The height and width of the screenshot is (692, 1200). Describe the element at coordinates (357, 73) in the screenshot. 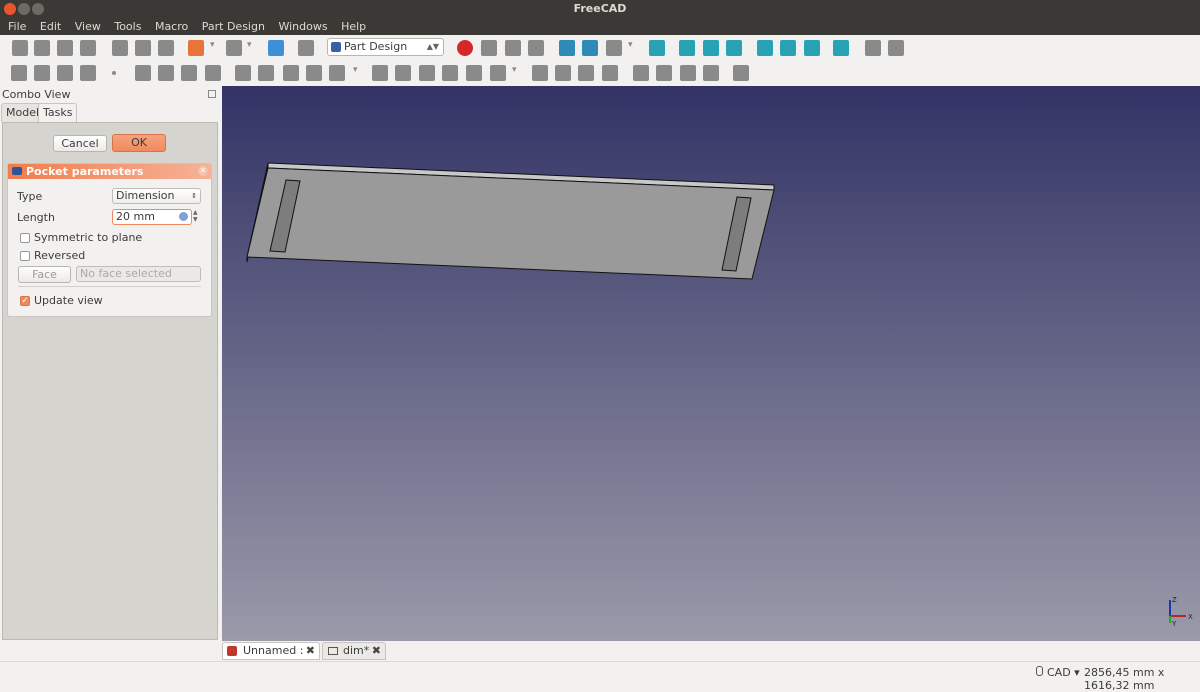

I see `additive-dropdown-icon: ▾` at that location.